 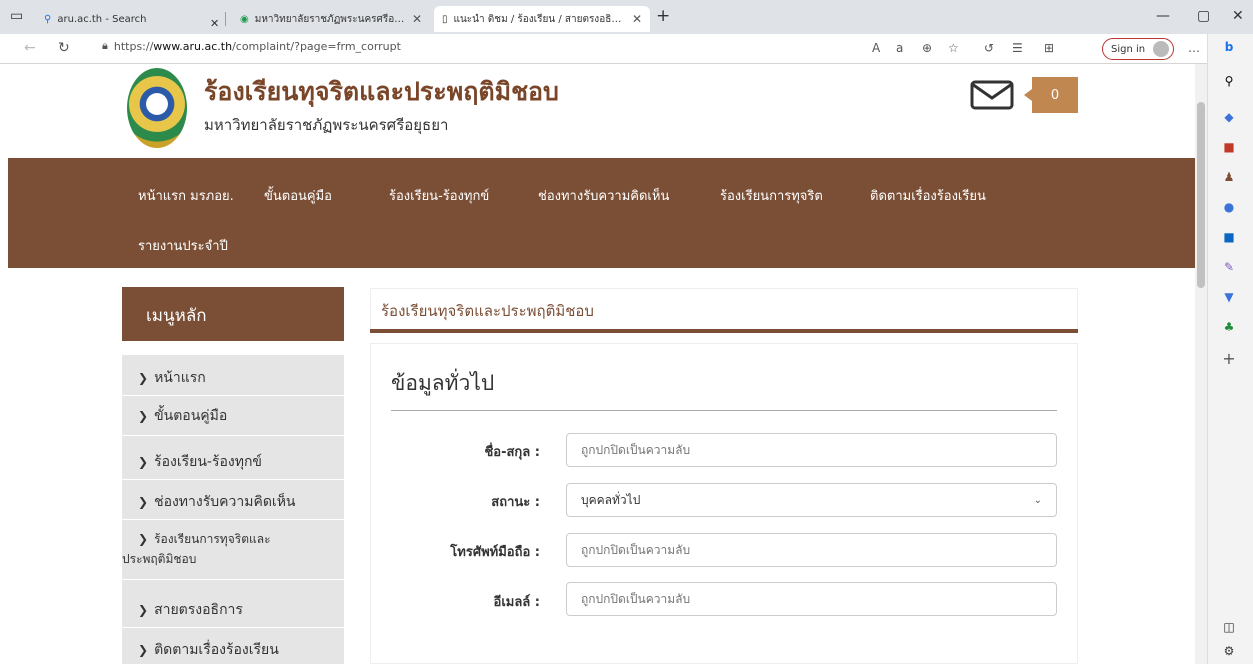 I want to click on sidebar-item-home: ❯ หน้าแรก, so click(x=233, y=378).